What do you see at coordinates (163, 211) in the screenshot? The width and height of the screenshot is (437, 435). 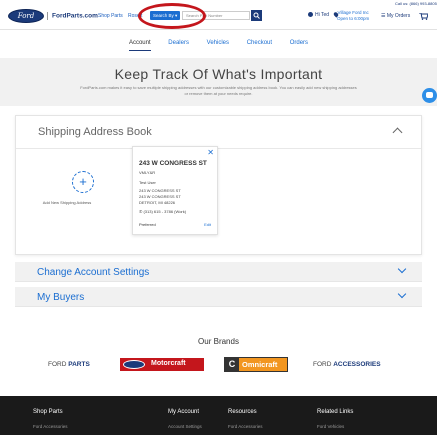 I see `address-phone: ✆ (313) 615 - 3786 (Work)` at bounding box center [163, 211].